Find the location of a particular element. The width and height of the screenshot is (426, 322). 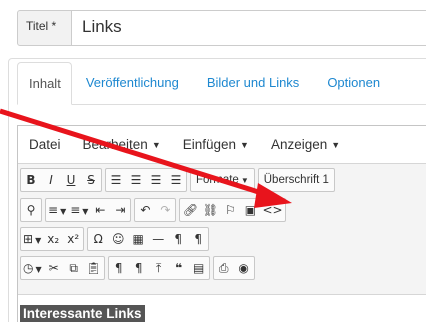

blockquote-icon: ❝ is located at coordinates (179, 268).